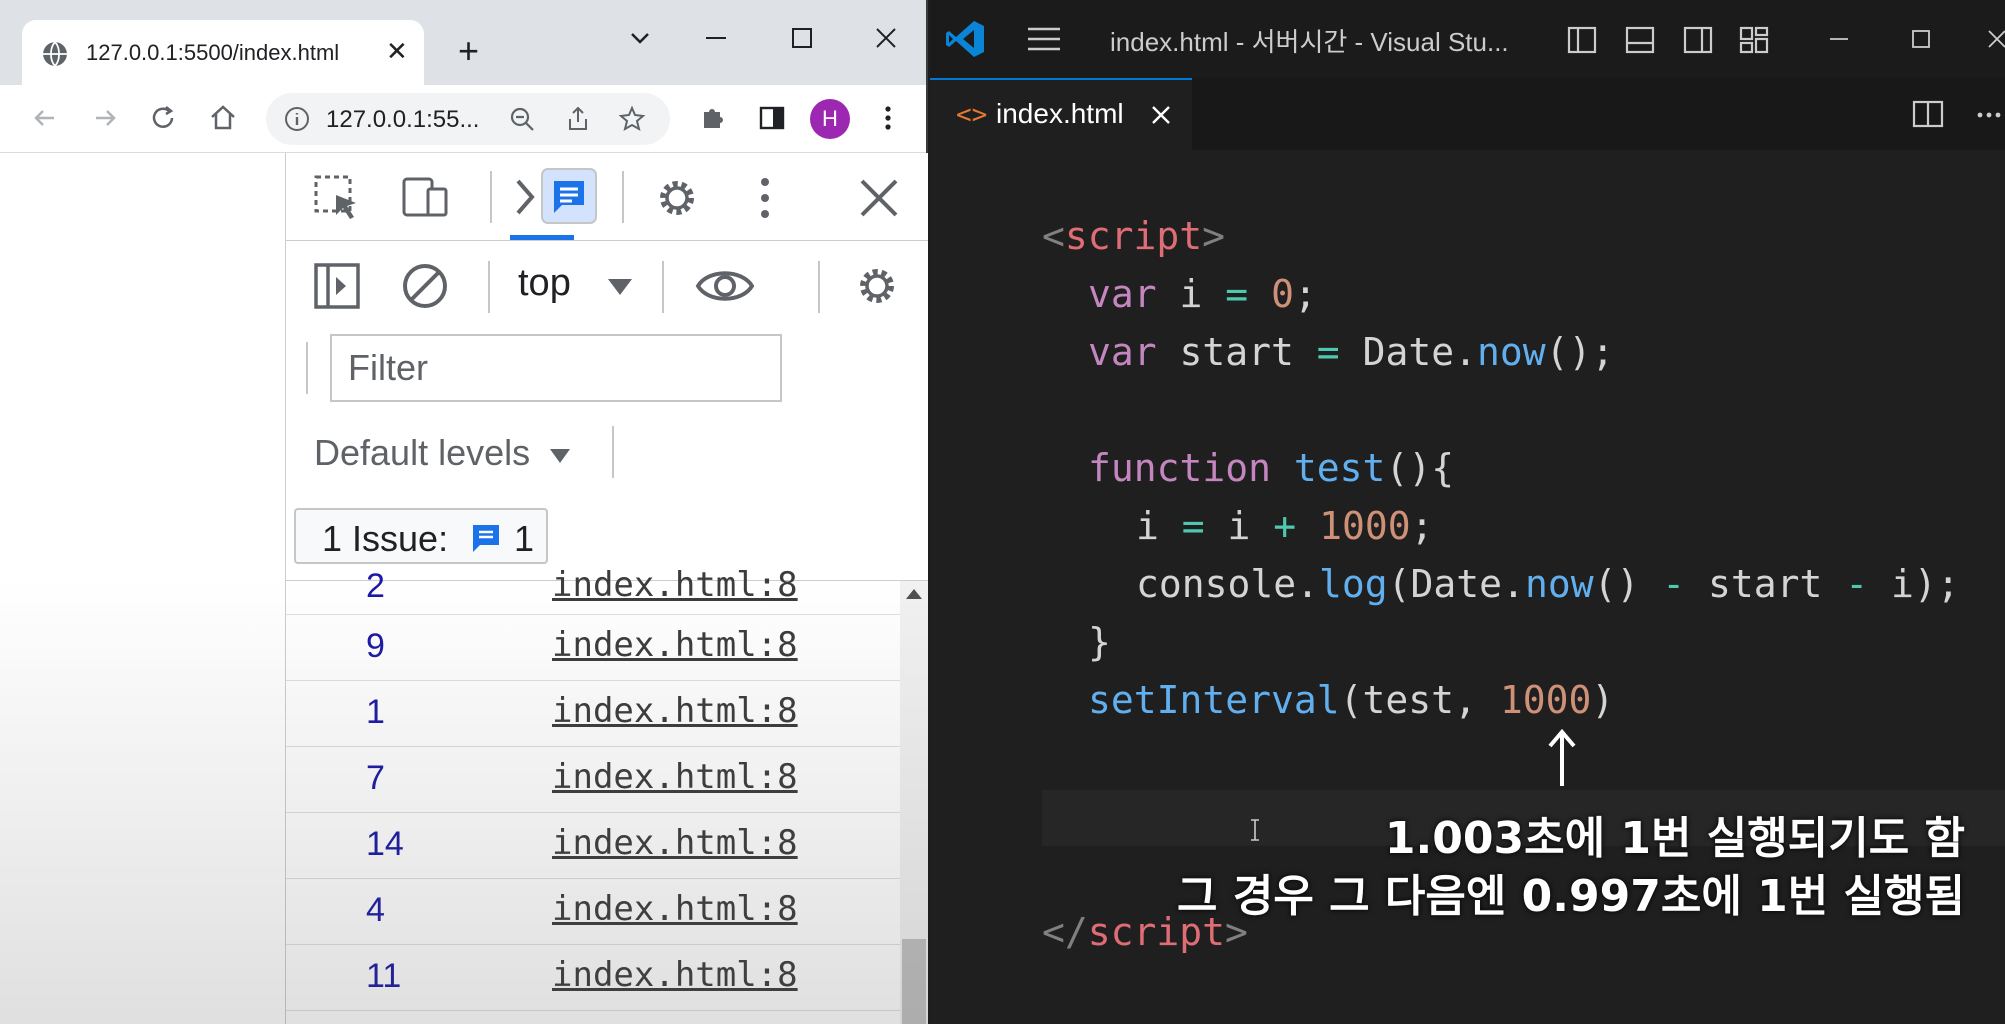 The width and height of the screenshot is (2005, 1024). I want to click on console-toolbar, so click(607, 285).